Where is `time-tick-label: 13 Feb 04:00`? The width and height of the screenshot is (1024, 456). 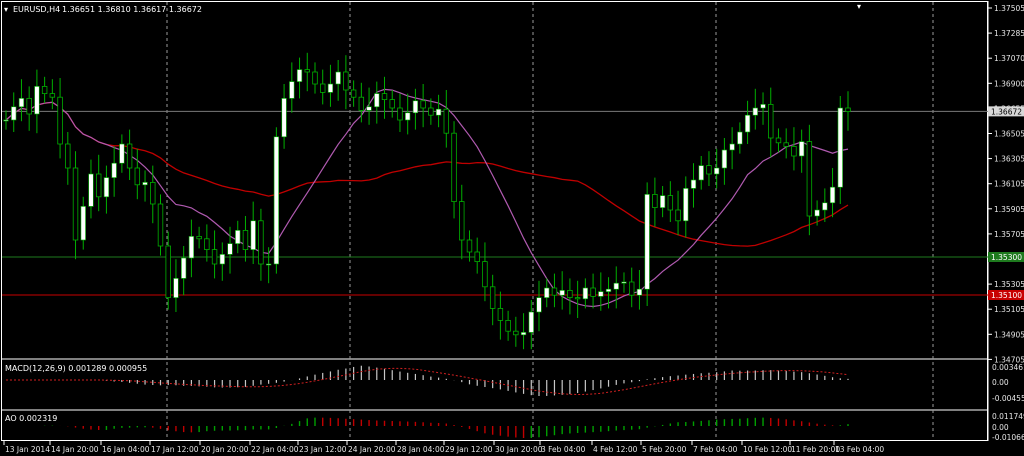
time-tick-label: 13 Feb 04:00 is located at coordinates (859, 449).